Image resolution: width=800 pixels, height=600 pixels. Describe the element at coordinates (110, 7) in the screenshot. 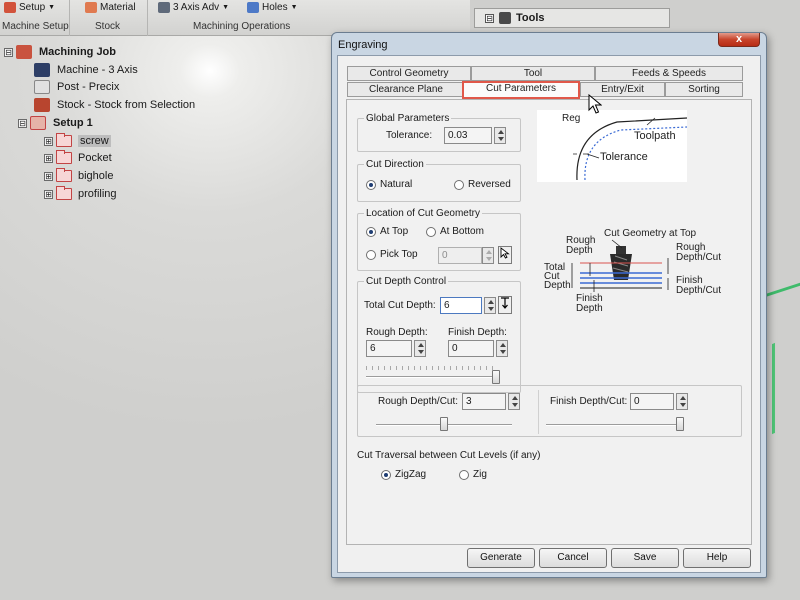

I see `material-button: Material` at that location.